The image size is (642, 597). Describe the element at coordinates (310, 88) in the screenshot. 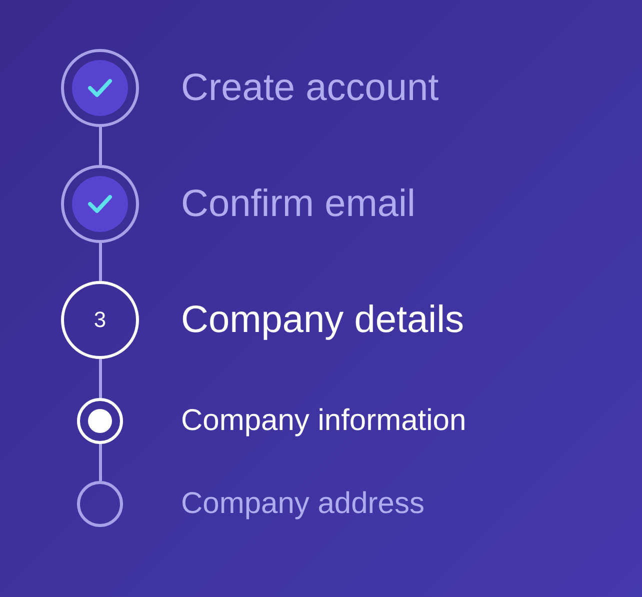

I see `step-label: Create account` at that location.